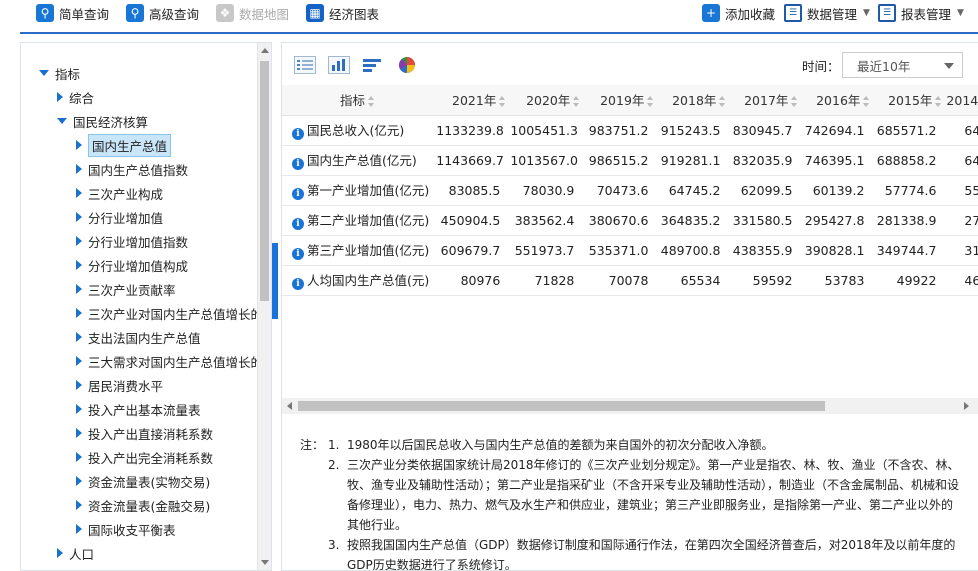 The height and width of the screenshot is (571, 978). I want to click on tree-item: 投入产出直接消耗系数, so click(144, 433).